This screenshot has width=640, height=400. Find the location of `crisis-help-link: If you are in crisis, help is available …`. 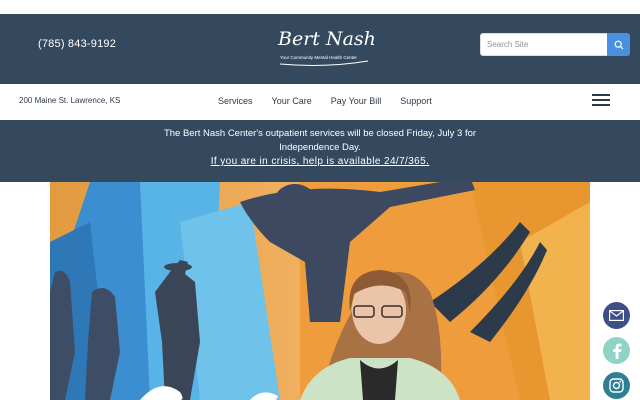

crisis-help-link: If you are in crisis, help is available … is located at coordinates (320, 161).